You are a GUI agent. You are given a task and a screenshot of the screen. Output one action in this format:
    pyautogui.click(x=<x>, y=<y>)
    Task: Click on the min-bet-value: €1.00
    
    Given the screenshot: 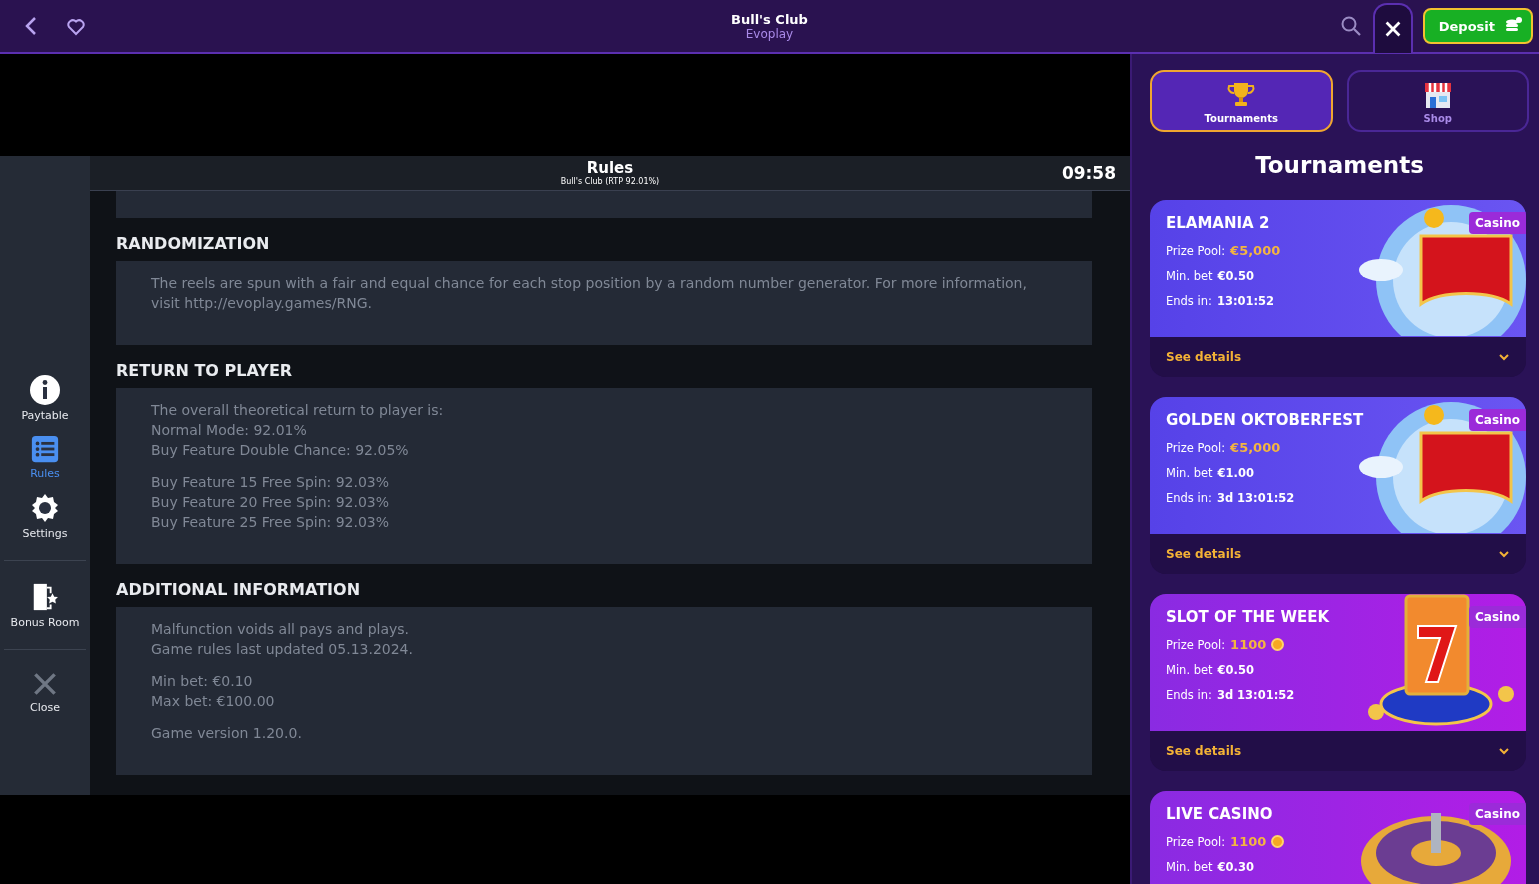 What is the action you would take?
    pyautogui.click(x=1235, y=473)
    